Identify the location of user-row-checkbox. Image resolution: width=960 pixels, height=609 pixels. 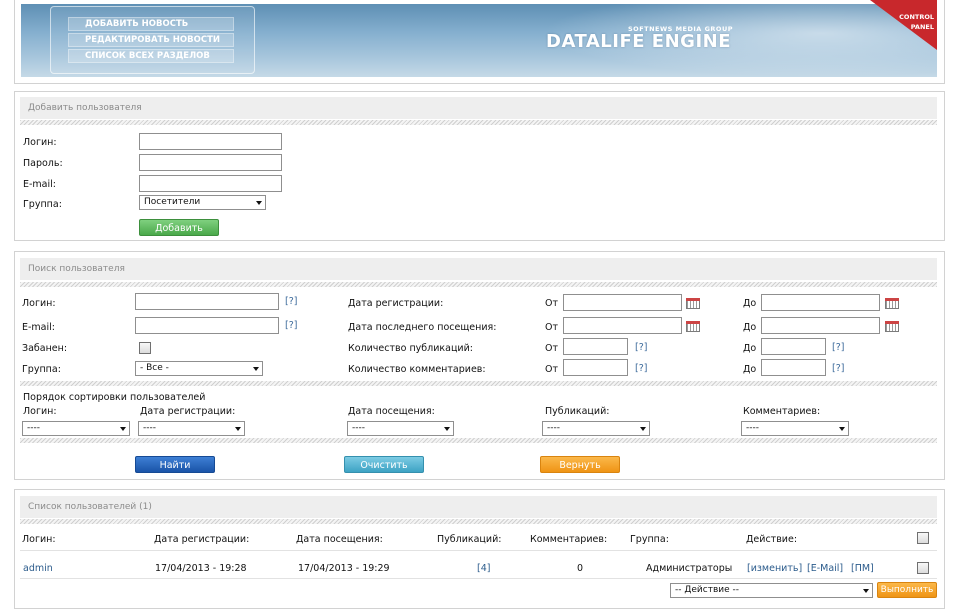
(923, 568).